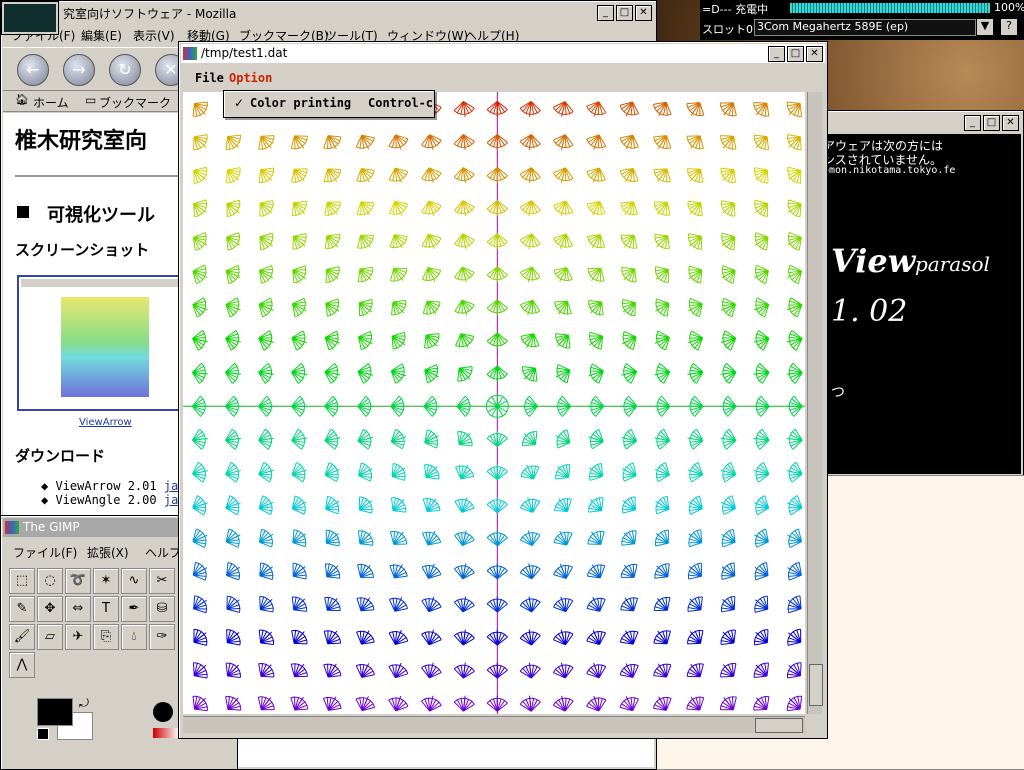  Describe the element at coordinates (105, 422) in the screenshot. I see `thumbnail-caption: ViewArrow` at that location.